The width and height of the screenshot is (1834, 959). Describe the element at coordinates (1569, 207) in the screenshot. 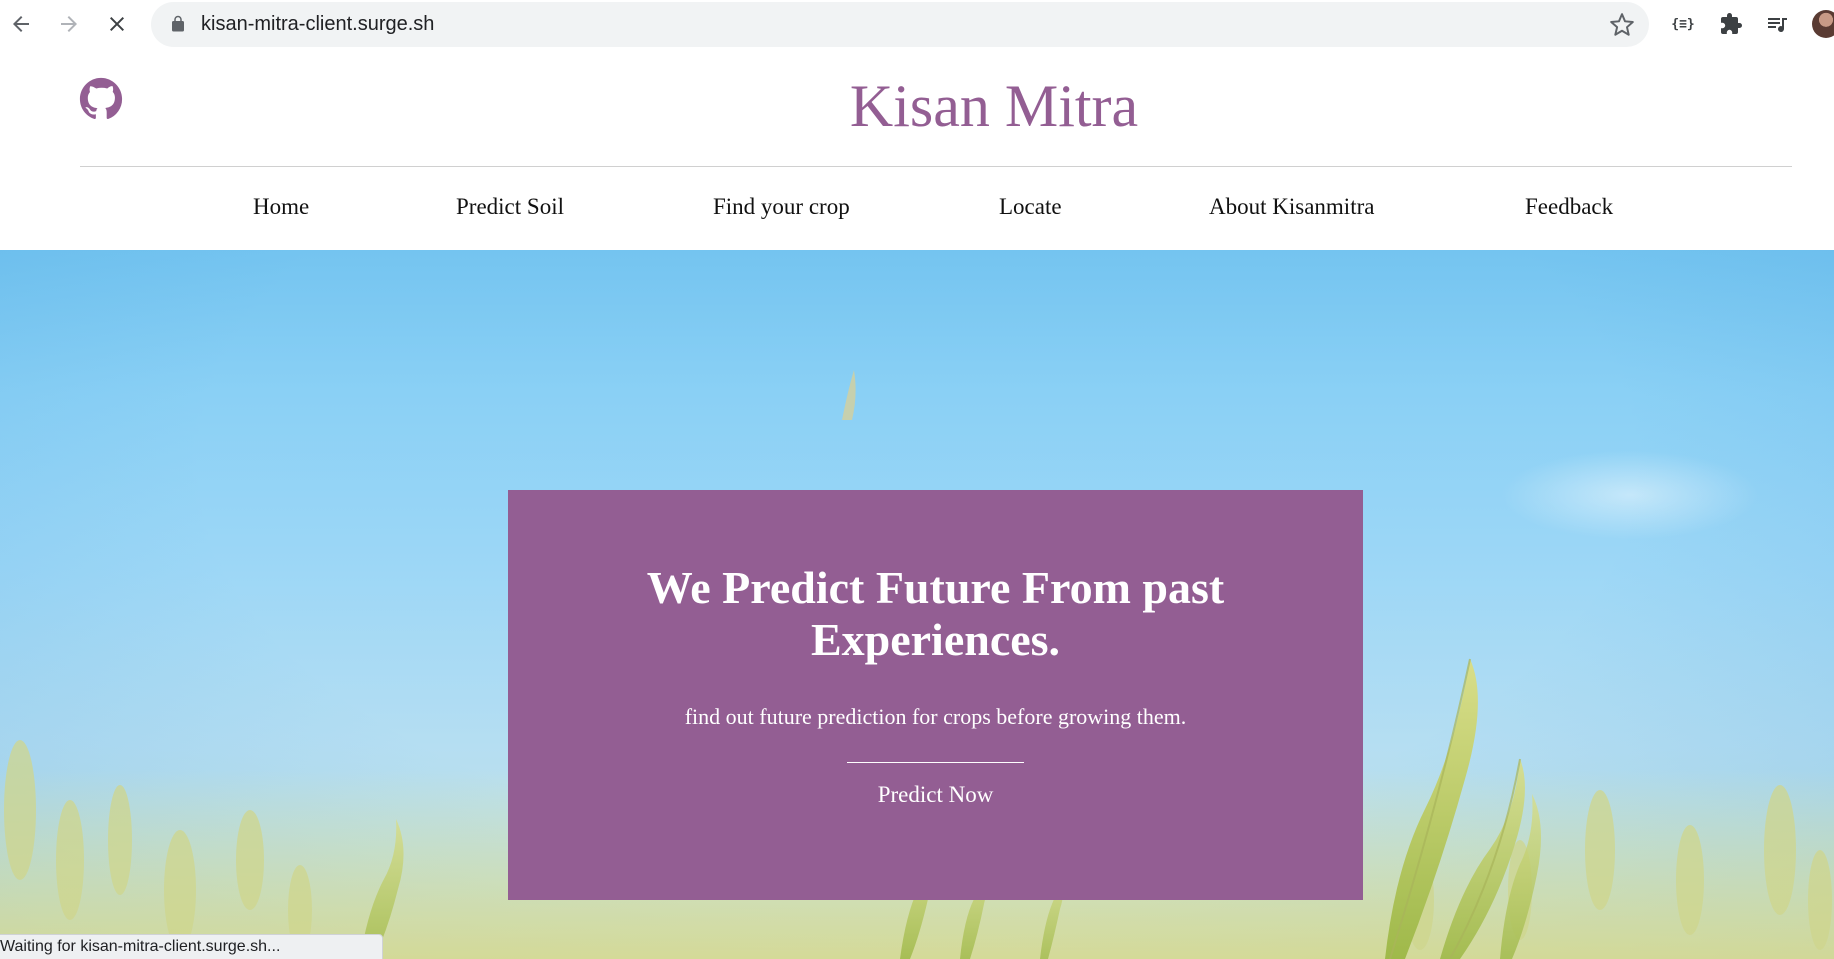

I see `nav-feedback: Feedback` at that location.